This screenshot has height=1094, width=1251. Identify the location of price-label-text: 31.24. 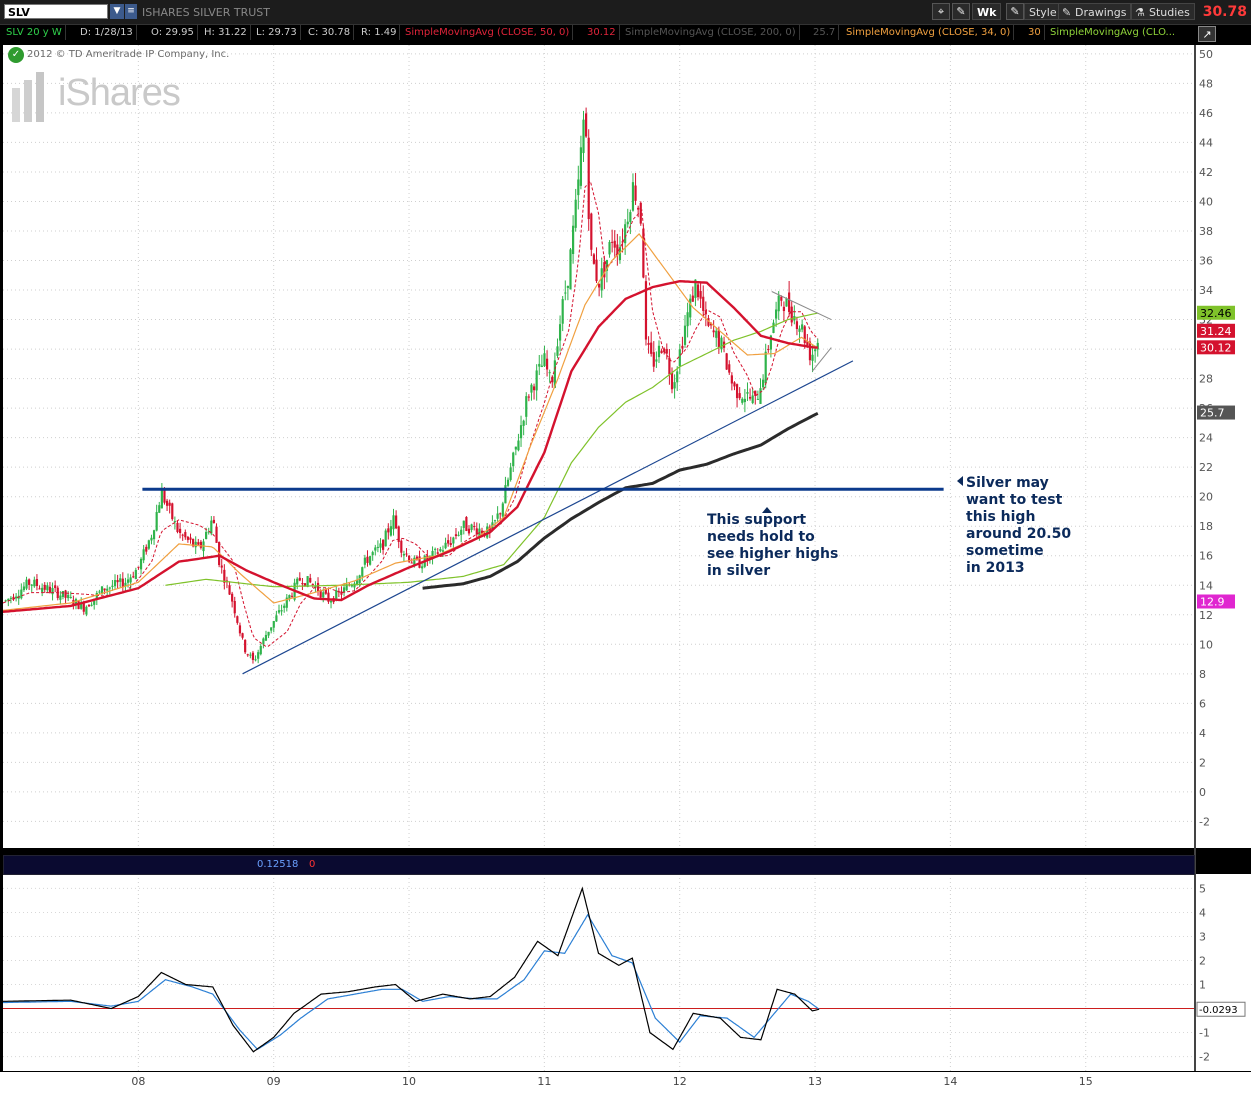
(1216, 331).